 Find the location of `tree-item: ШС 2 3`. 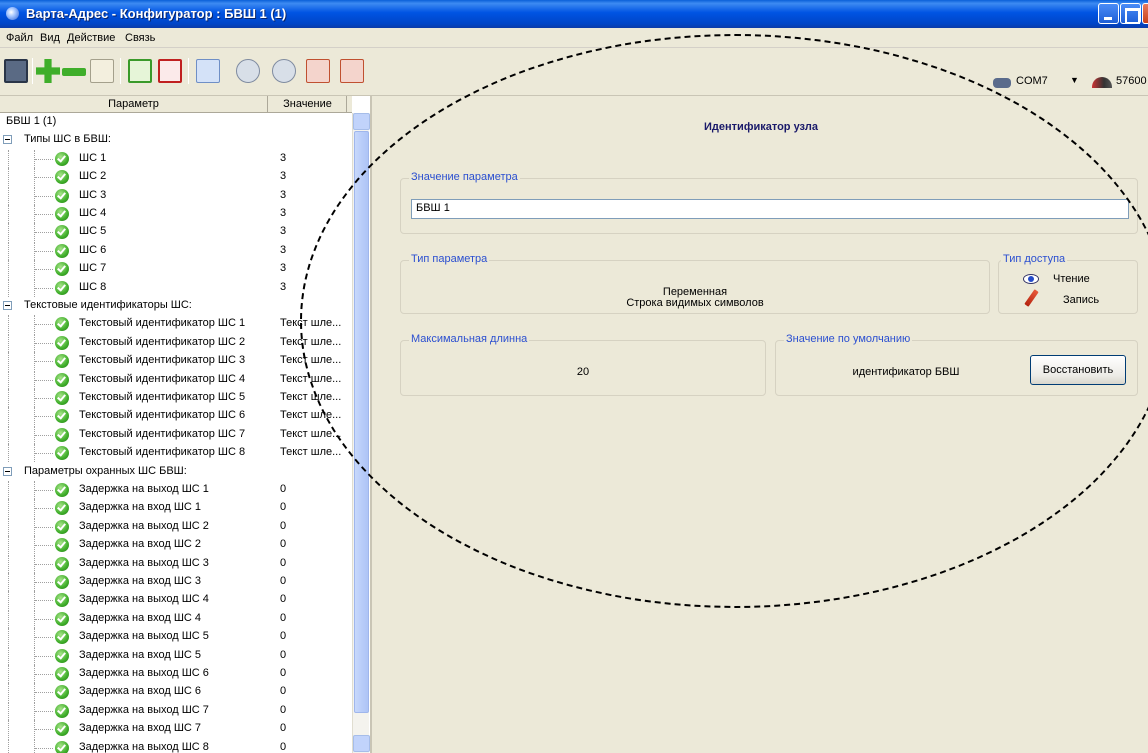

tree-item: ШС 2 3 is located at coordinates (176, 177).